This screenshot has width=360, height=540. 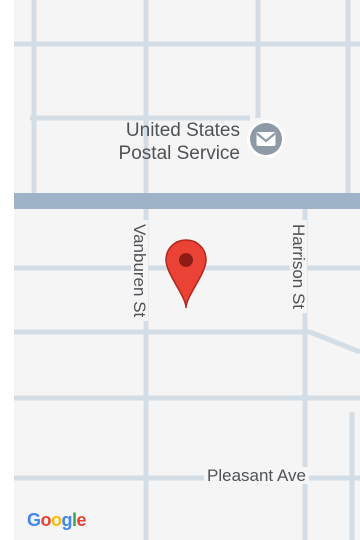 What do you see at coordinates (182, 130) in the screenshot?
I see `poi-label-line1: United States` at bounding box center [182, 130].